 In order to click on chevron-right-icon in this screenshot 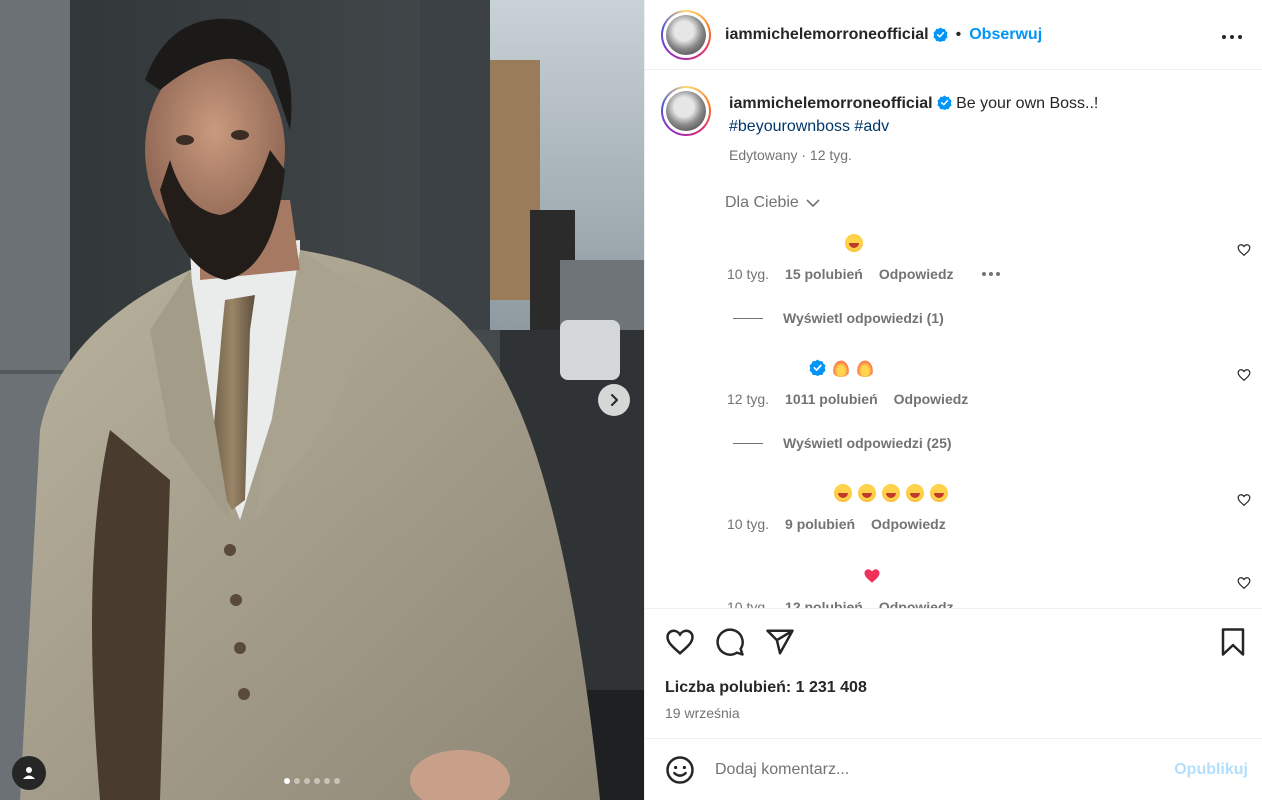, I will do `click(614, 400)`.